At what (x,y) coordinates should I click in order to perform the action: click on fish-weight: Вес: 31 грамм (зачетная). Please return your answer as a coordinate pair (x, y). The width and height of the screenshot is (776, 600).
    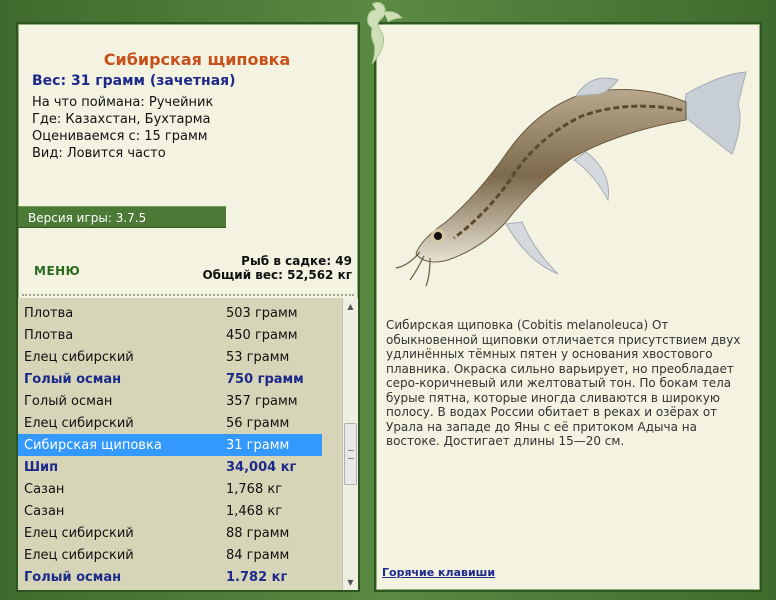
    Looking at the image, I should click on (134, 81).